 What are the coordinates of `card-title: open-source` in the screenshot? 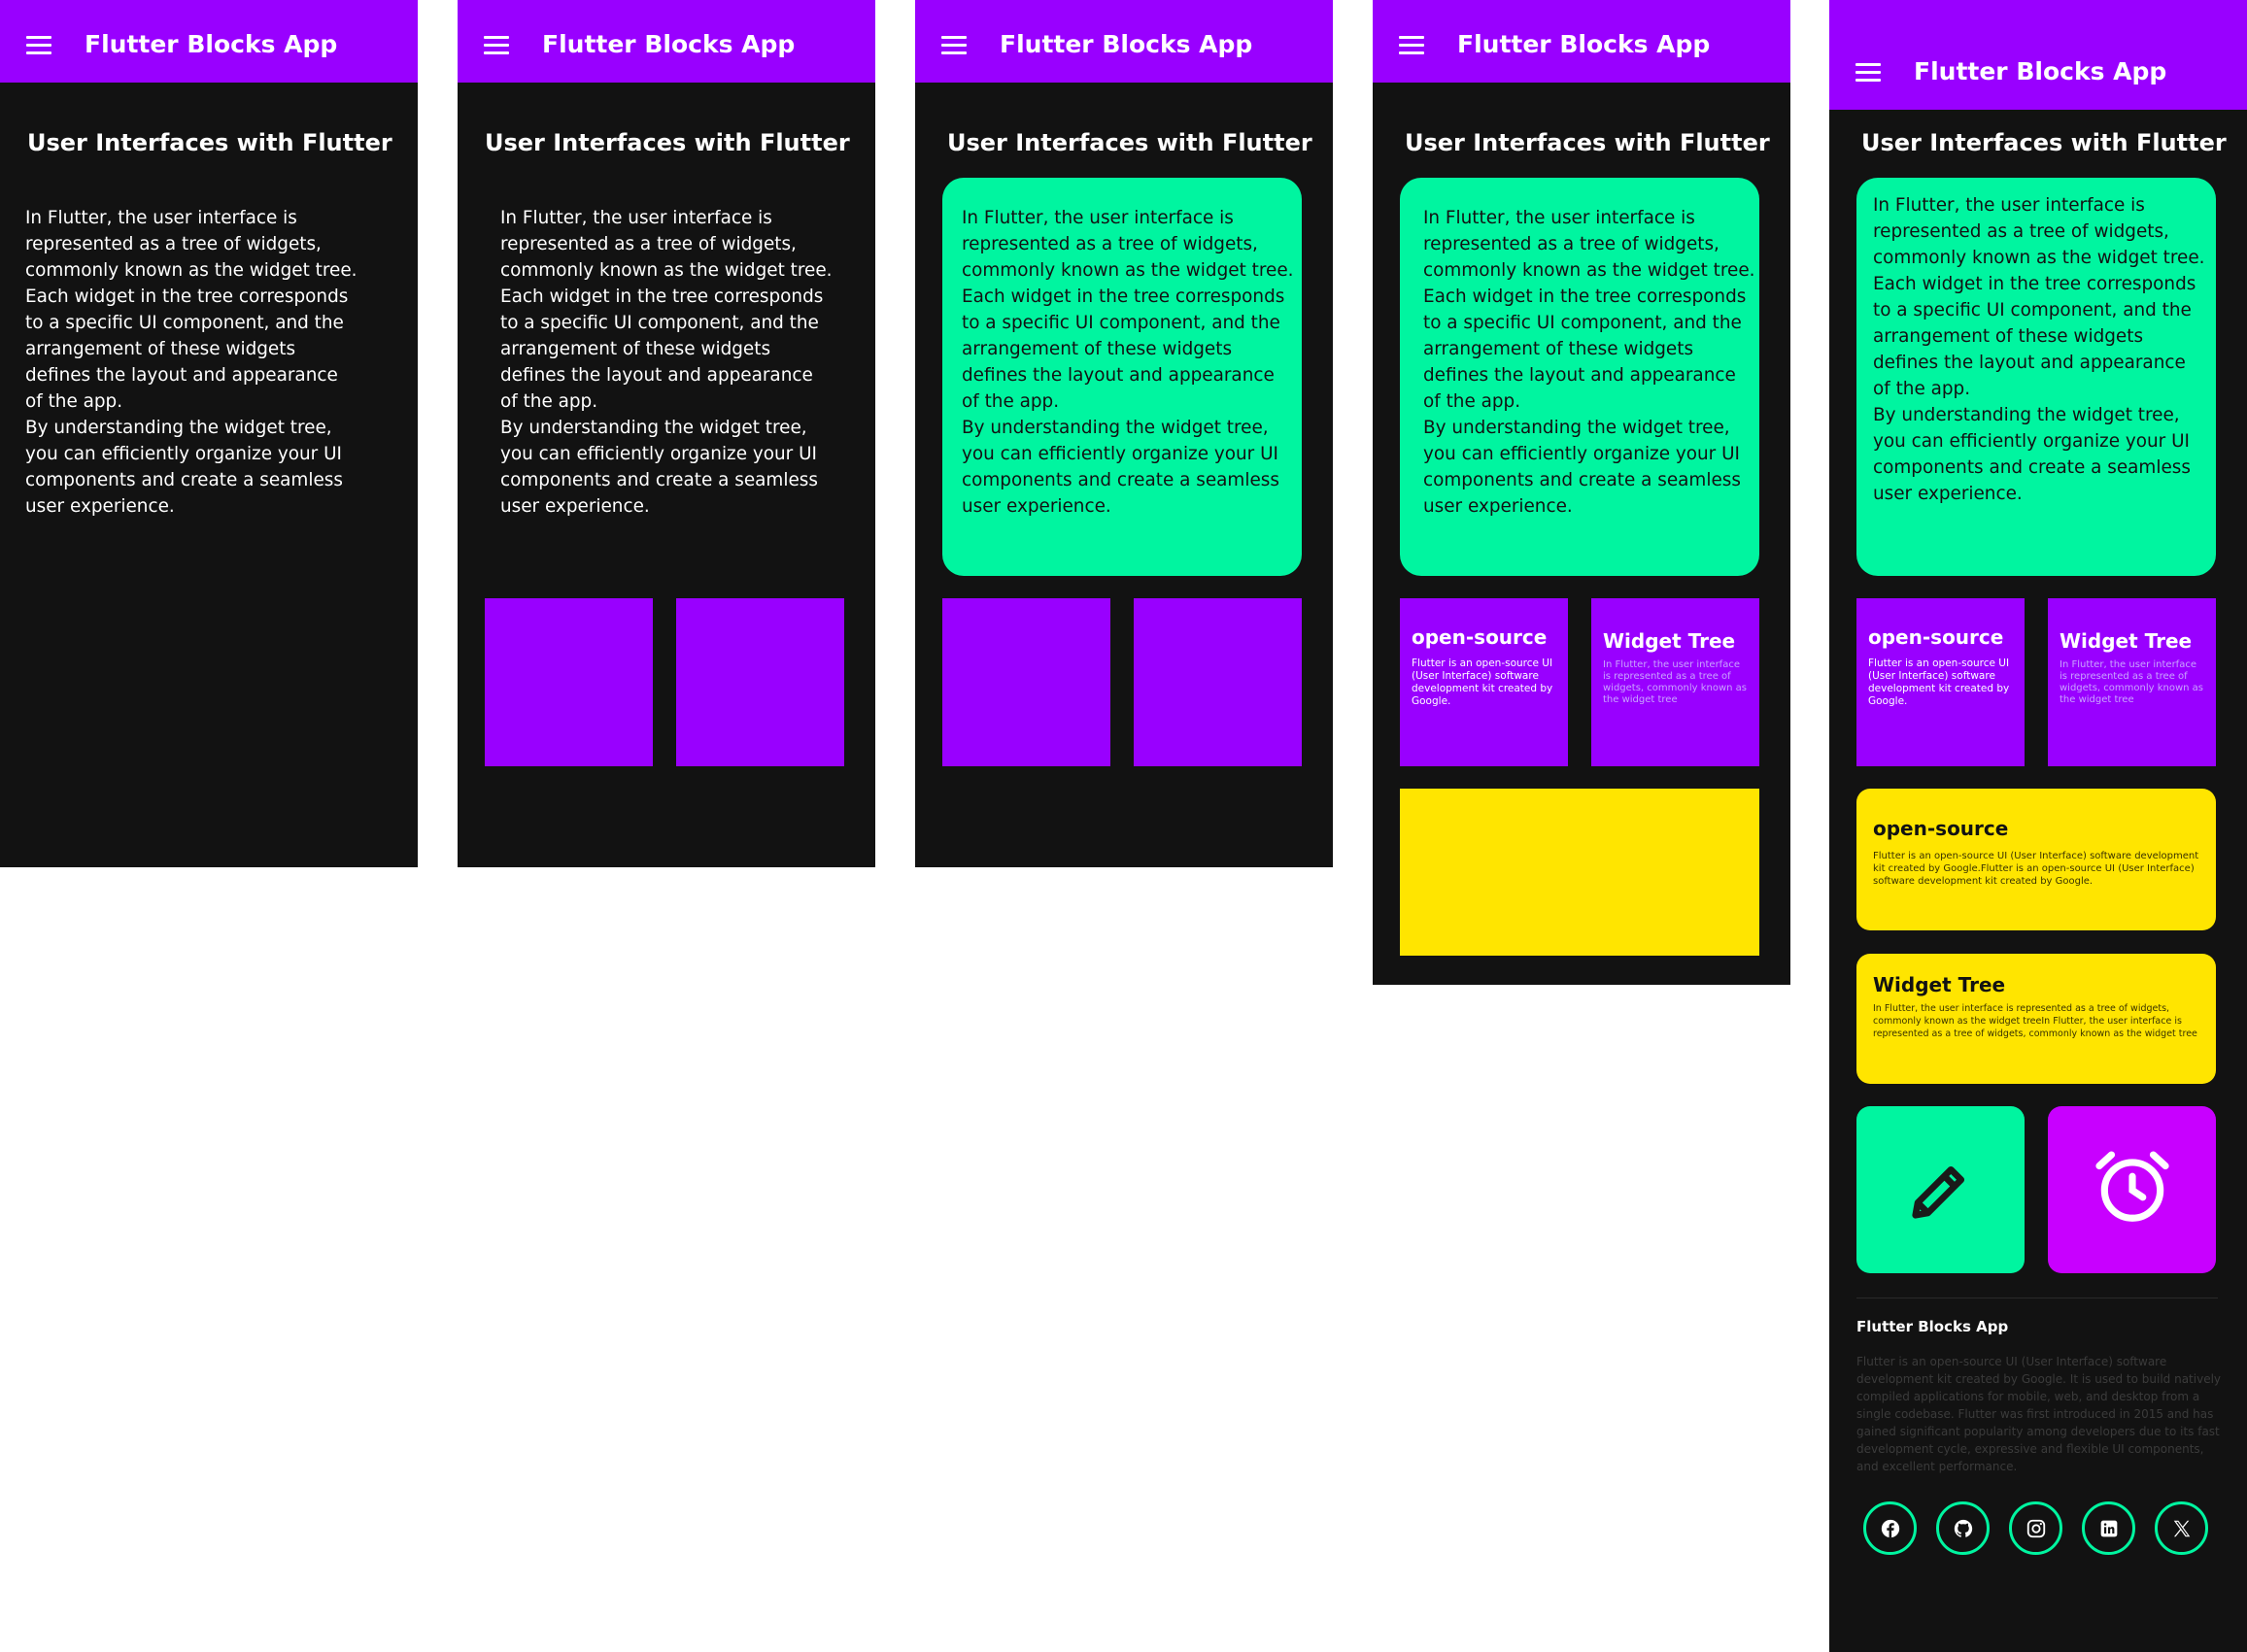 It's located at (1941, 828).